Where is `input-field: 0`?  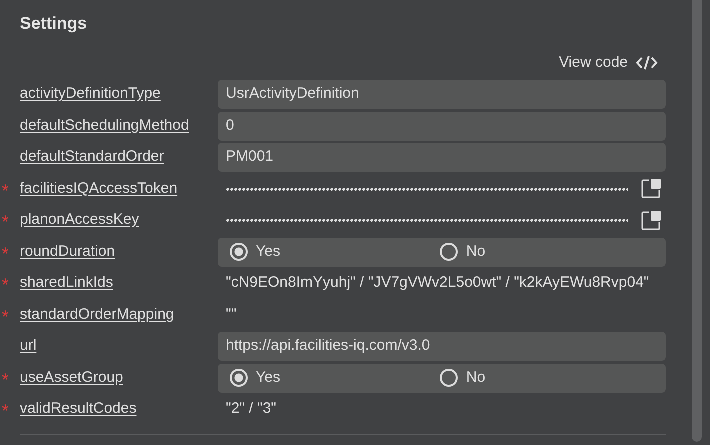
input-field: 0 is located at coordinates (442, 126).